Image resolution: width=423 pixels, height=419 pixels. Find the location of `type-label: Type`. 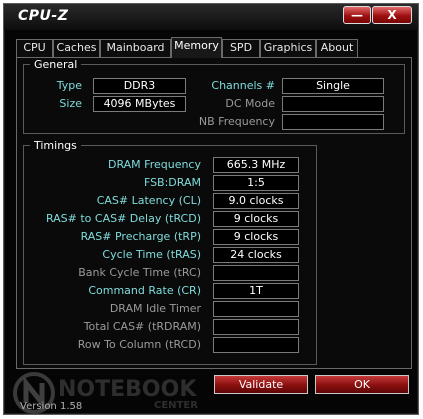

type-label: Type is located at coordinates (69, 85).